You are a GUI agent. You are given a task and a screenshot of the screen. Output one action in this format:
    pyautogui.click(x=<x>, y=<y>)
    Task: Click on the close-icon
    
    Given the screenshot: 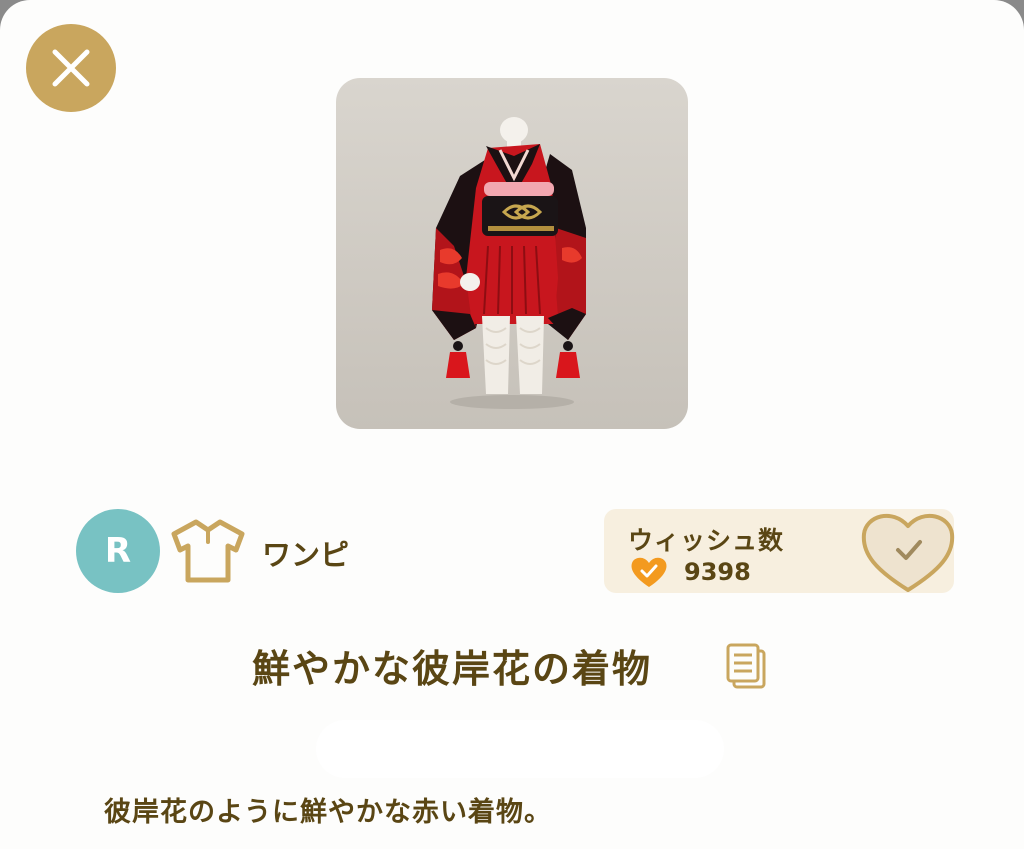 What is the action you would take?
    pyautogui.click(x=71, y=68)
    